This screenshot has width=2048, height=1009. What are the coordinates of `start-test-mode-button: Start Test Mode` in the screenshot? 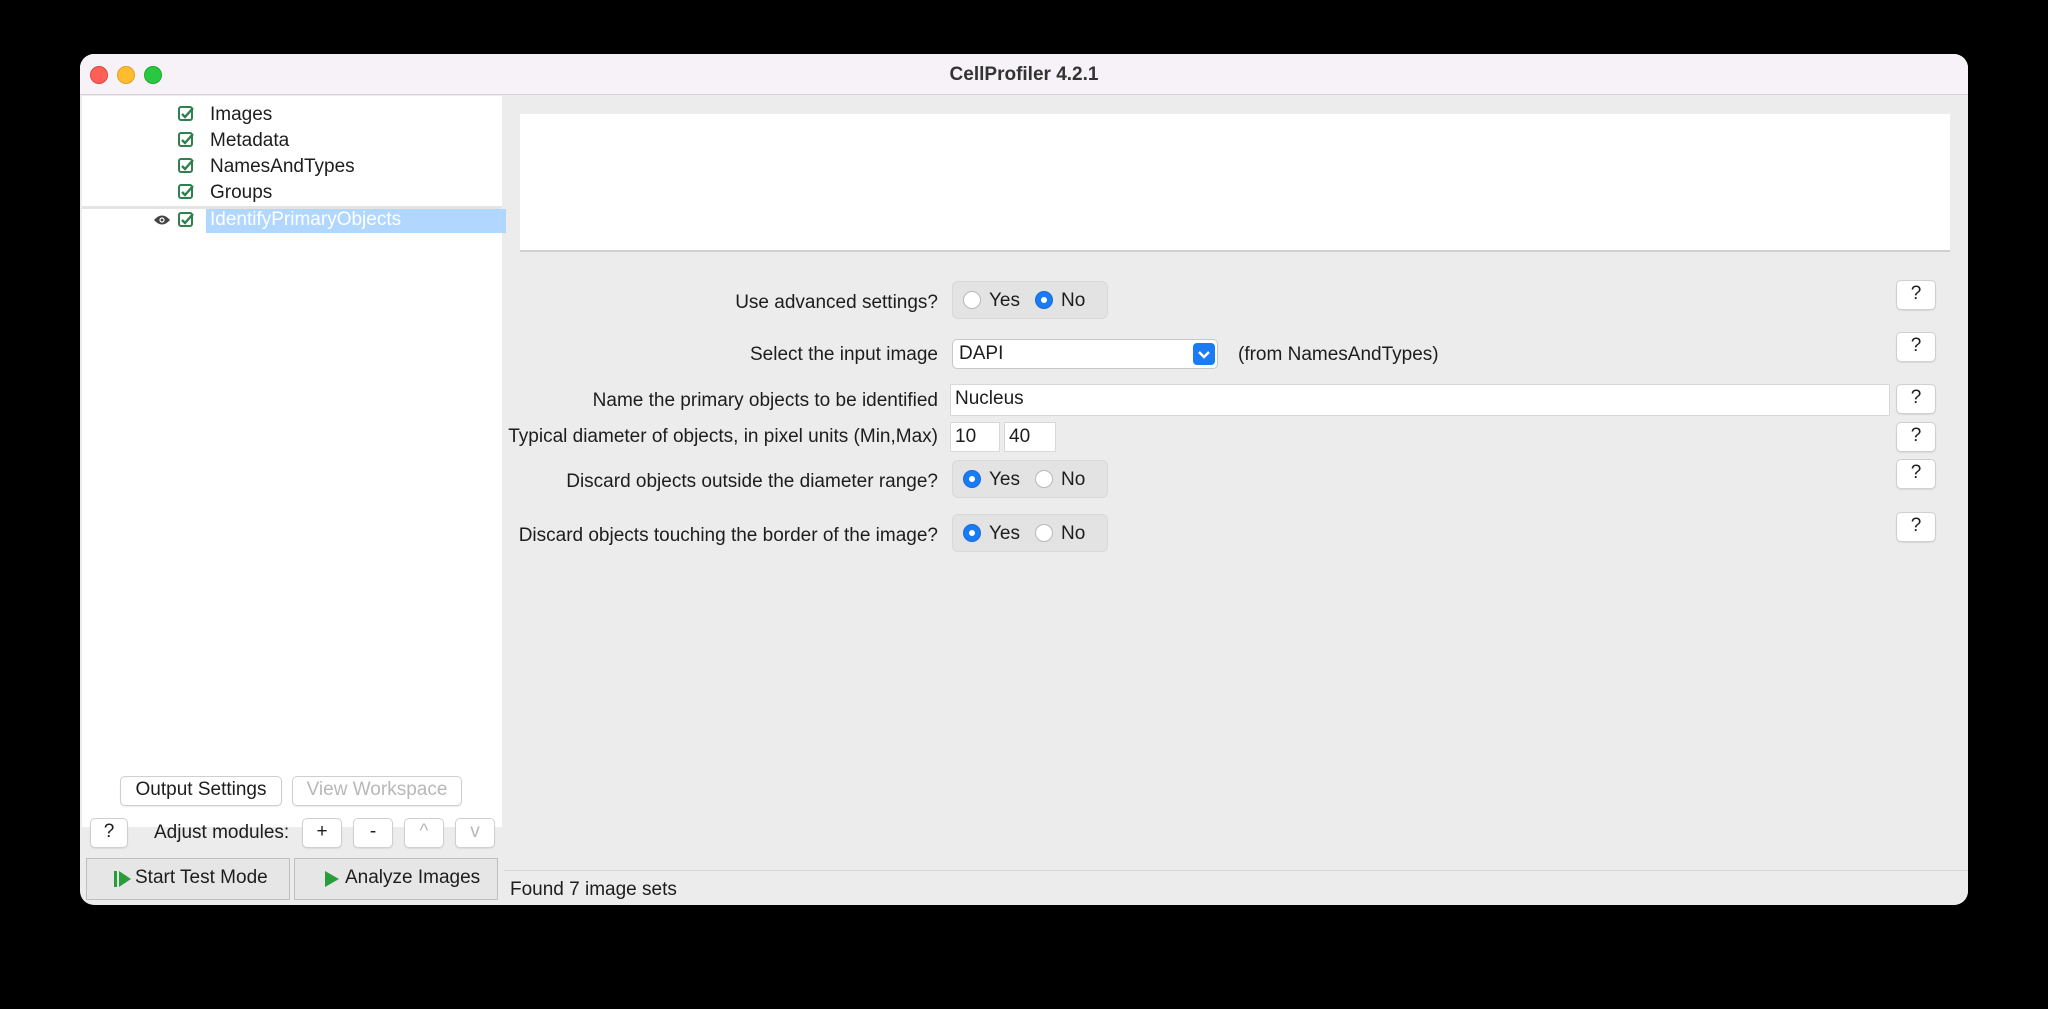 It's located at (188, 879).